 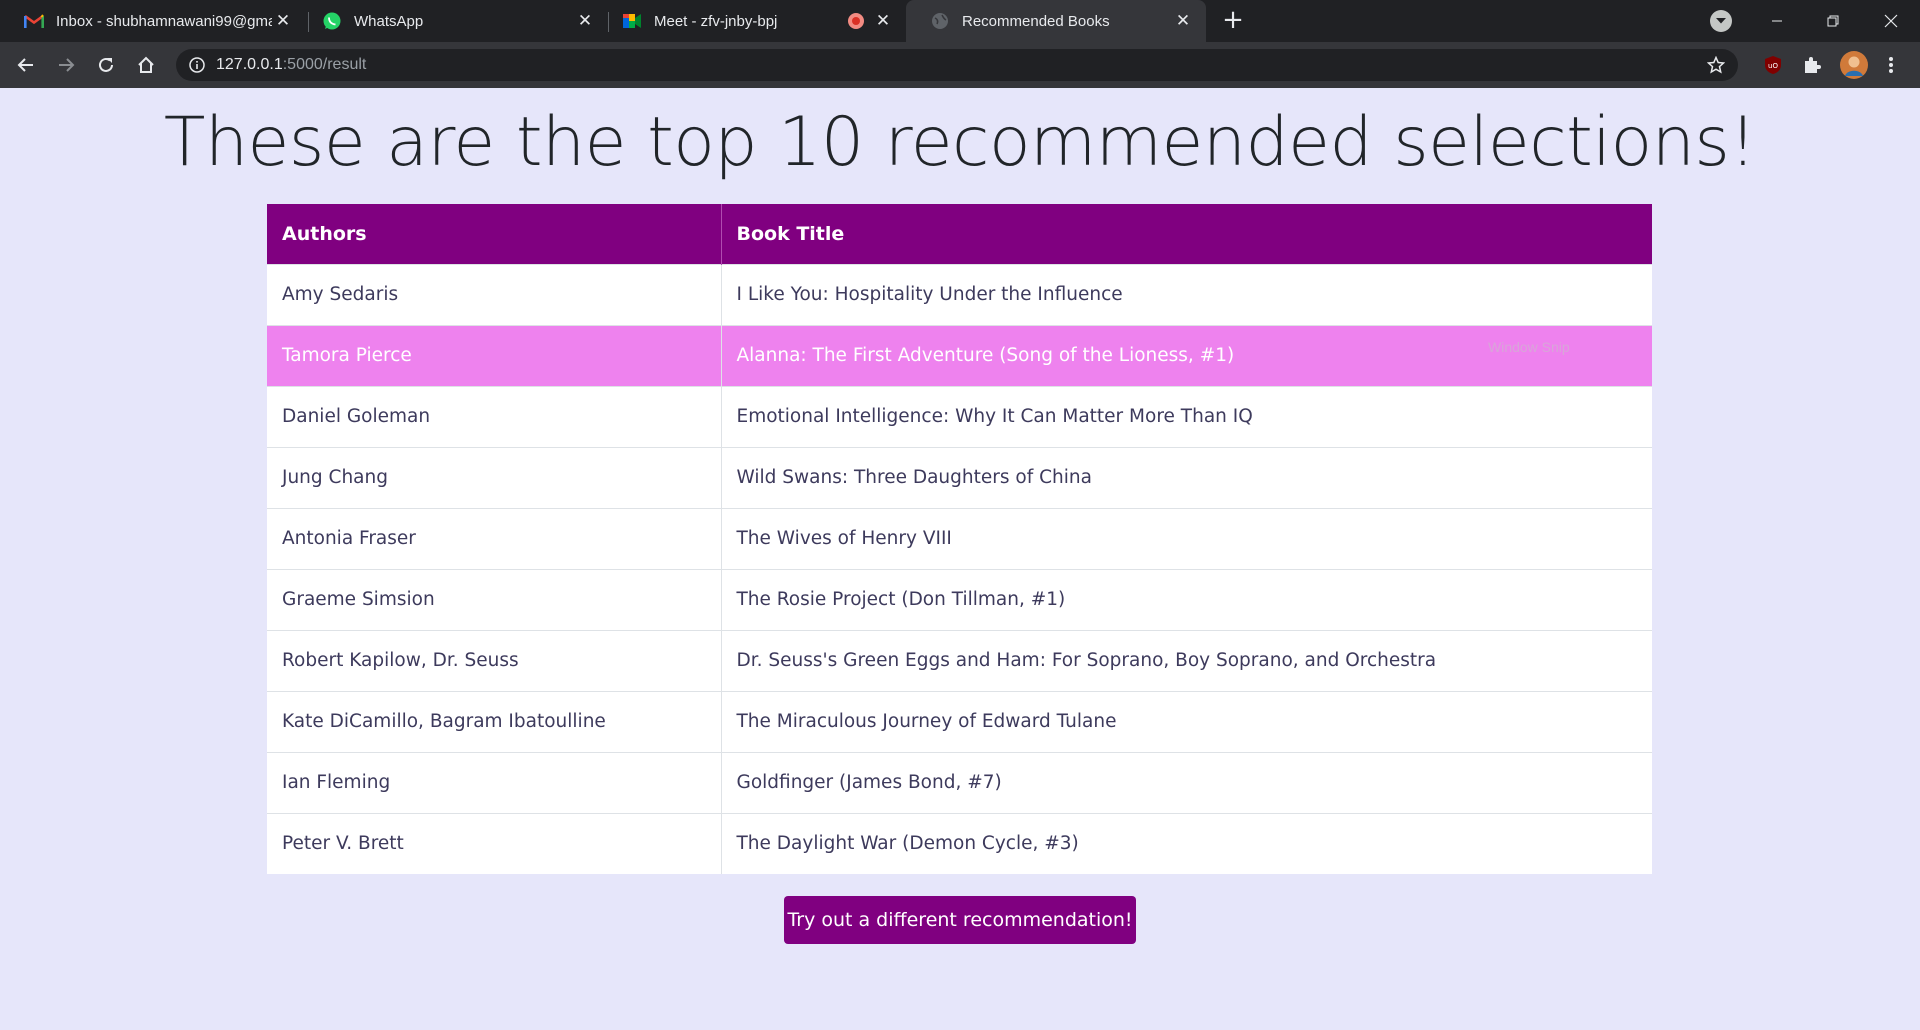 What do you see at coordinates (494, 721) in the screenshot?
I see `author-cell: Kate DiCamillo, Bagram Ibatoulline` at bounding box center [494, 721].